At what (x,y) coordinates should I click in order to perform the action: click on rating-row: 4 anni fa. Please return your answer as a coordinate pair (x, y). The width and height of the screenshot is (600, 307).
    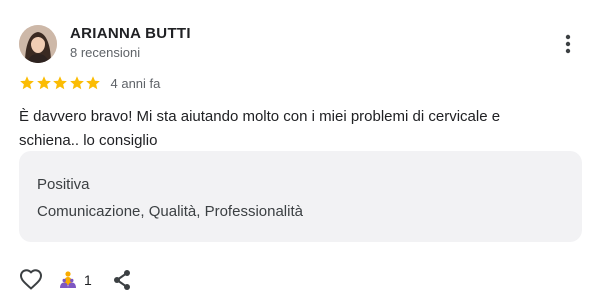
    Looking at the image, I should click on (89, 83).